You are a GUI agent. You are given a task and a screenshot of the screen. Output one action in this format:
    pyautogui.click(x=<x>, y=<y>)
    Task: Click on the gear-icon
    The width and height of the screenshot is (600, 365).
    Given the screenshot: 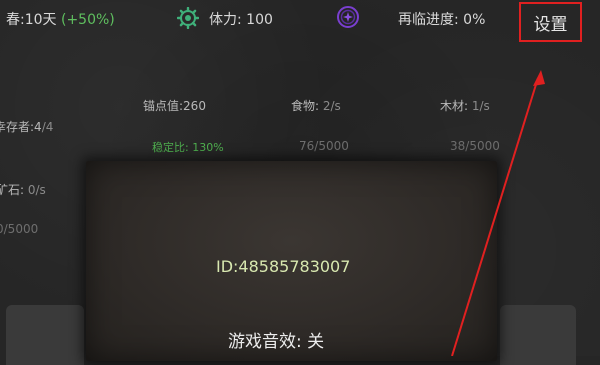 What is the action you would take?
    pyautogui.click(x=188, y=18)
    